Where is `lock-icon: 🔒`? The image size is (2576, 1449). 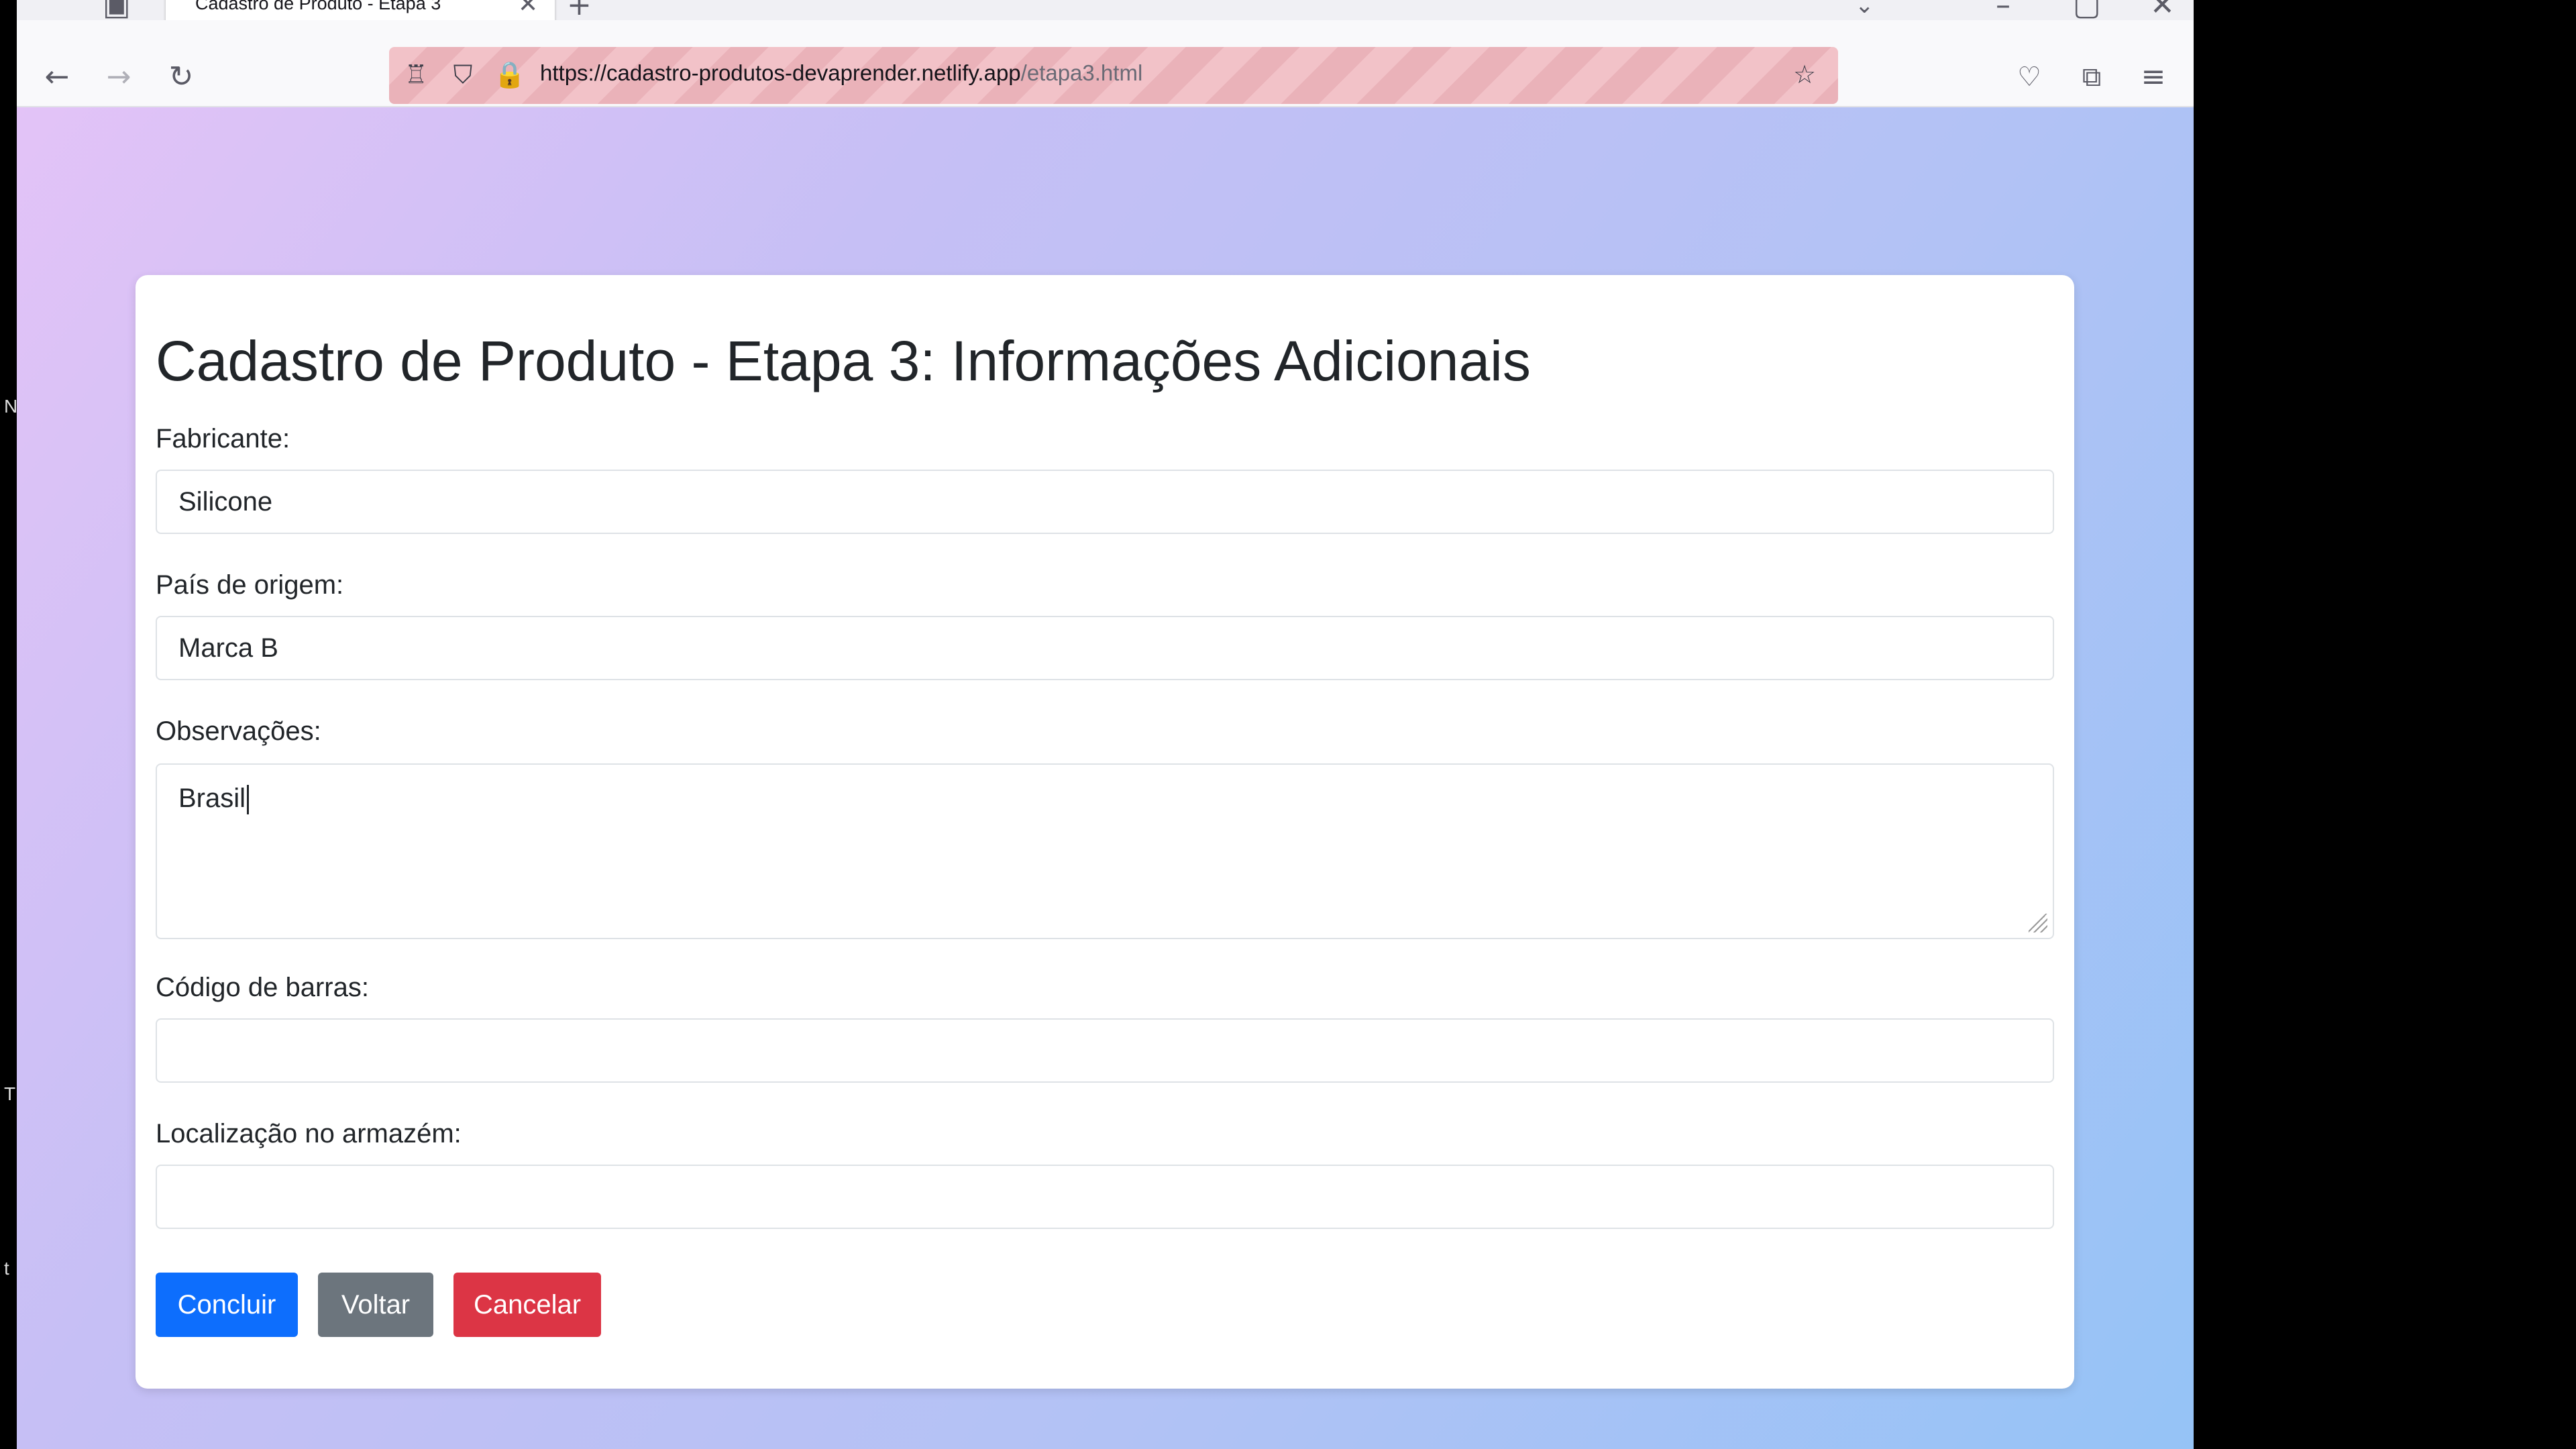
lock-icon: 🔒 is located at coordinates (510, 74).